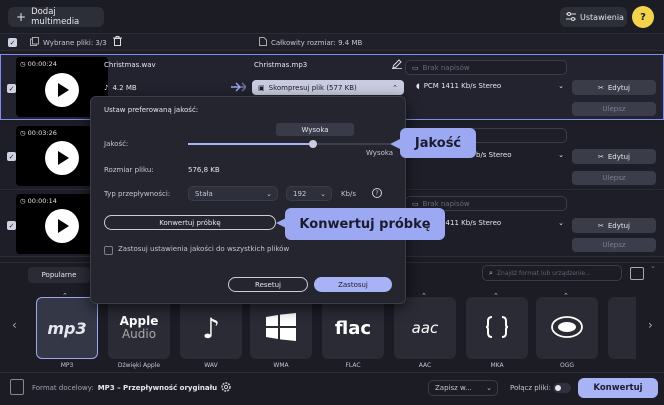  Describe the element at coordinates (562, 388) in the screenshot. I see `merge-files-toggle` at that location.